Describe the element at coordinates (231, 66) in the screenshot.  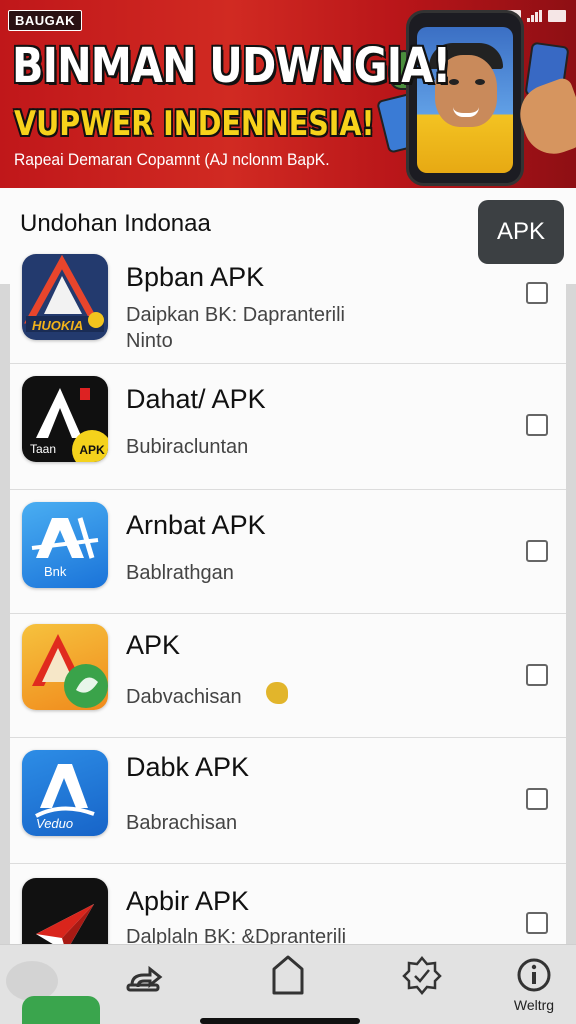
I see `banner-title: BINMAN UDWNGIA!` at that location.